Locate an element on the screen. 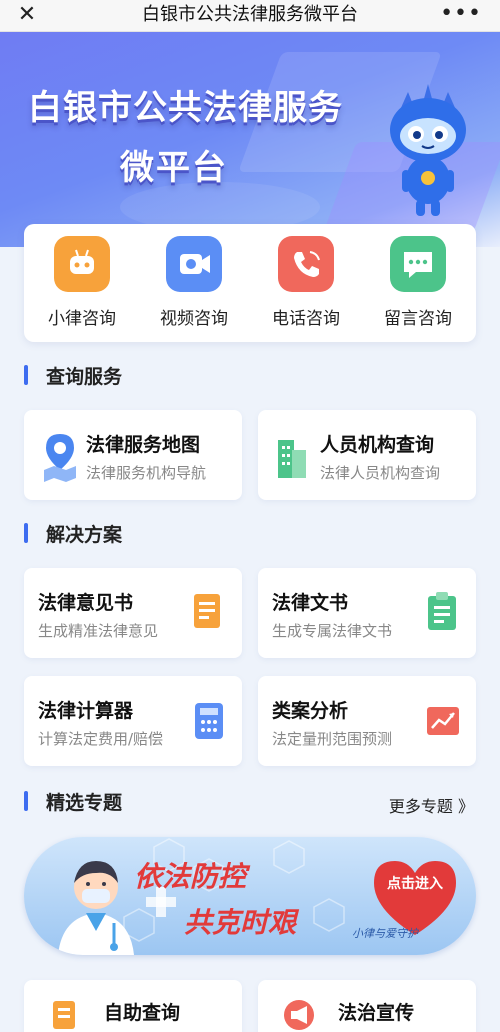  map-pin-icon is located at coordinates (60, 458).